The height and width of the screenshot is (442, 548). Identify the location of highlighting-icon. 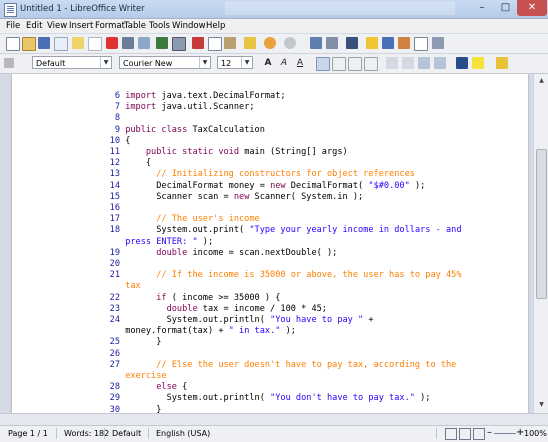
(478, 63).